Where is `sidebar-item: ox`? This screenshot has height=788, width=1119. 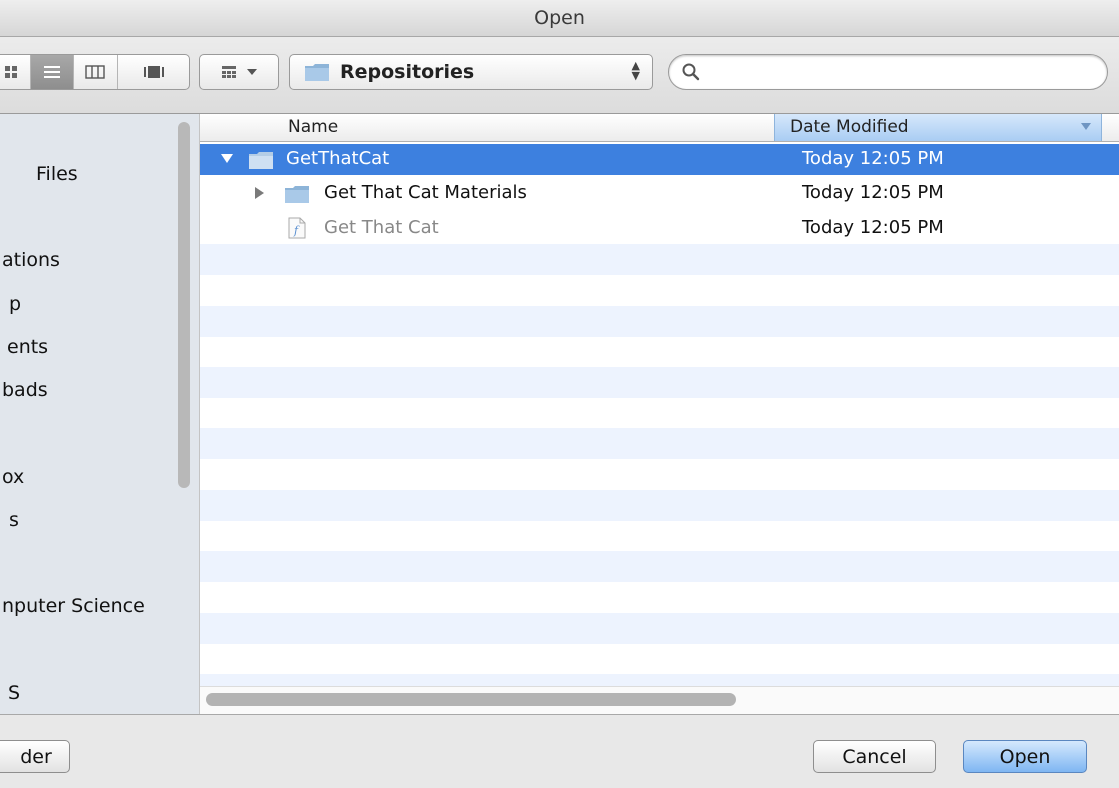 sidebar-item: ox is located at coordinates (13, 477).